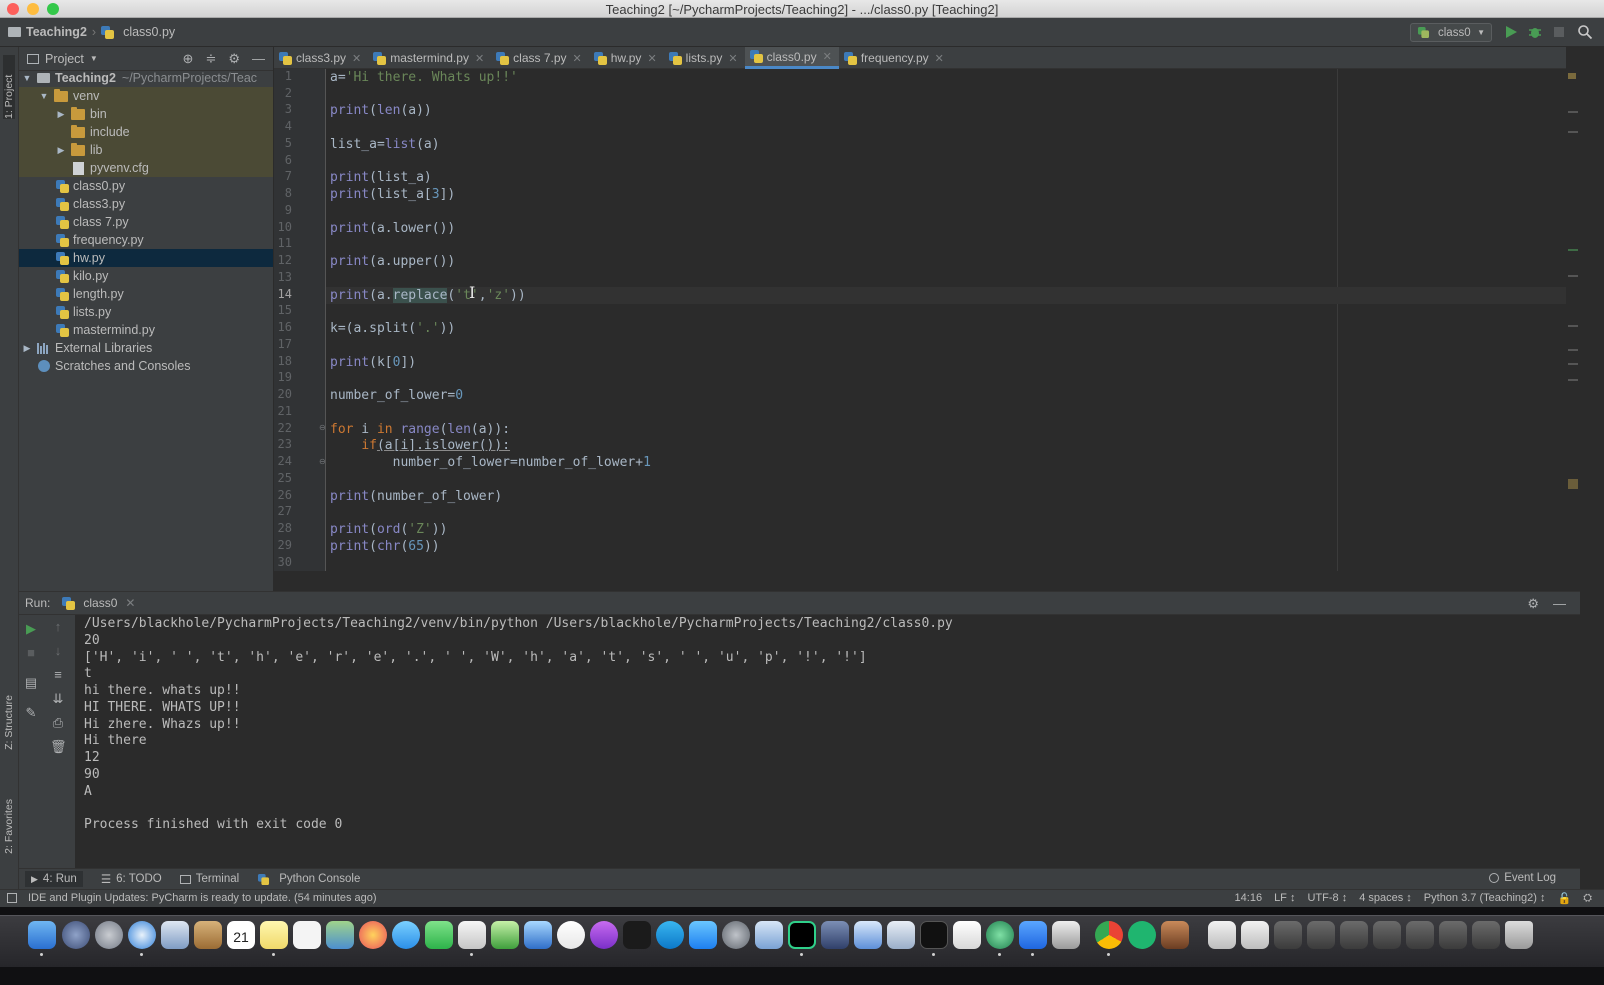 This screenshot has width=1604, height=985. What do you see at coordinates (9, 722) in the screenshot?
I see `structure-tool-button: Z: Structure` at bounding box center [9, 722].